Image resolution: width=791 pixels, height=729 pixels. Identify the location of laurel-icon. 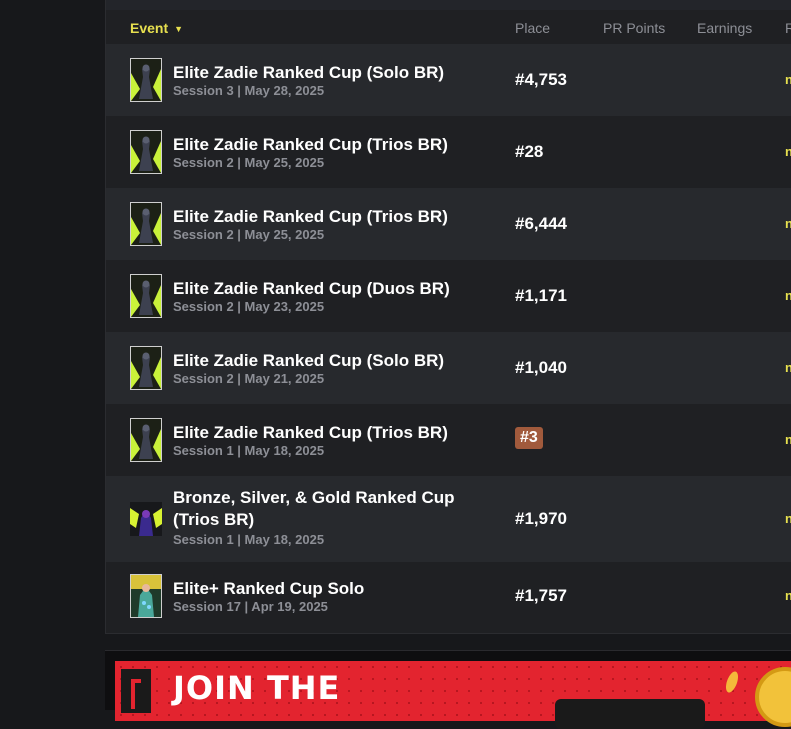
(732, 682).